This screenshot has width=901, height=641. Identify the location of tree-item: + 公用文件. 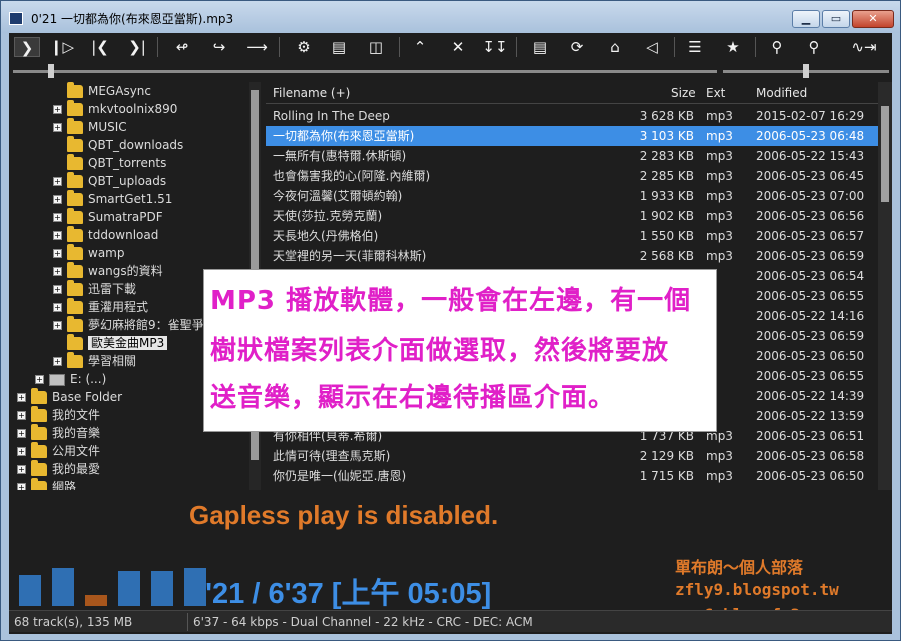
(58, 451).